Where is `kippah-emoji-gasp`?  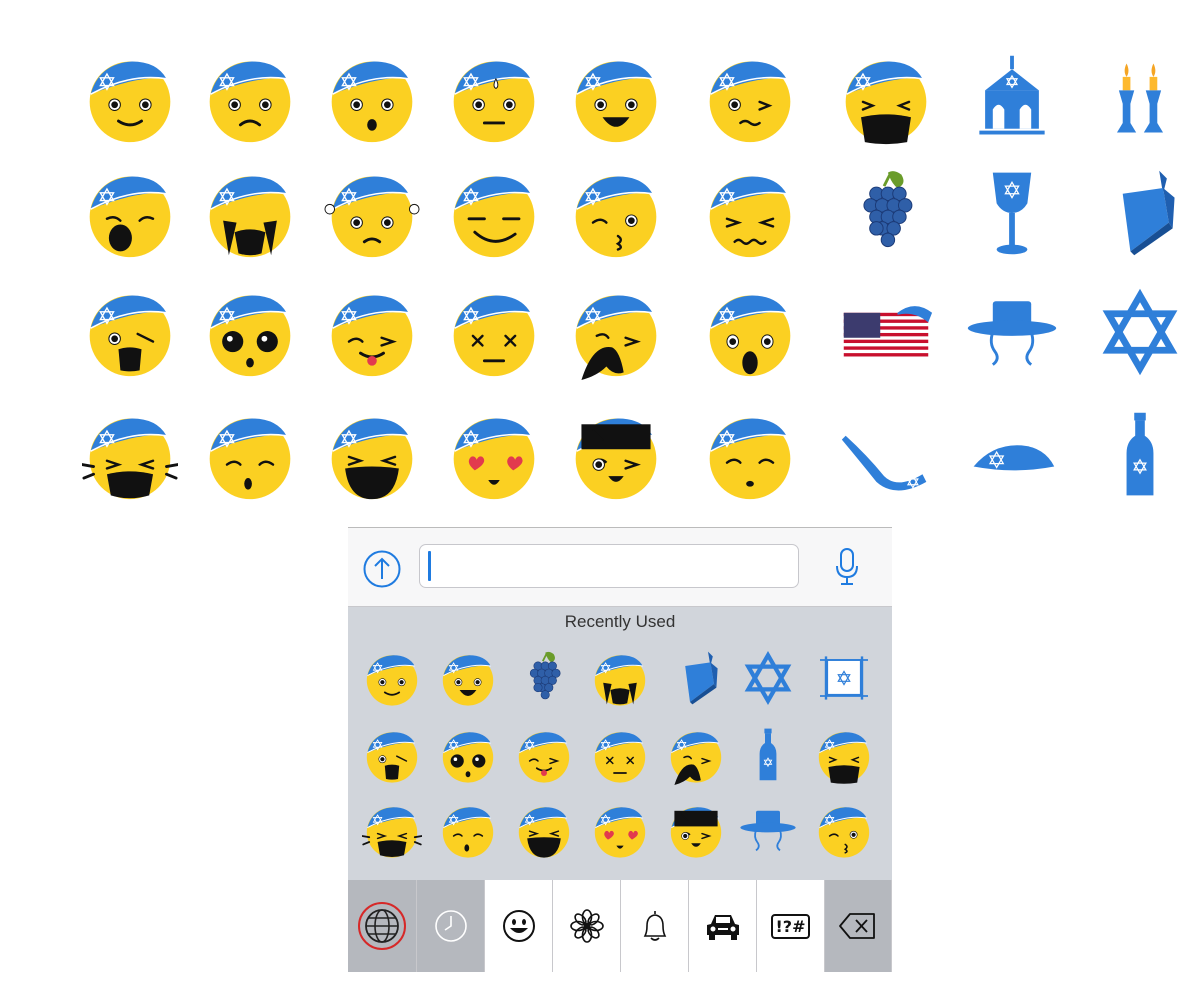 kippah-emoji-gasp is located at coordinates (750, 332).